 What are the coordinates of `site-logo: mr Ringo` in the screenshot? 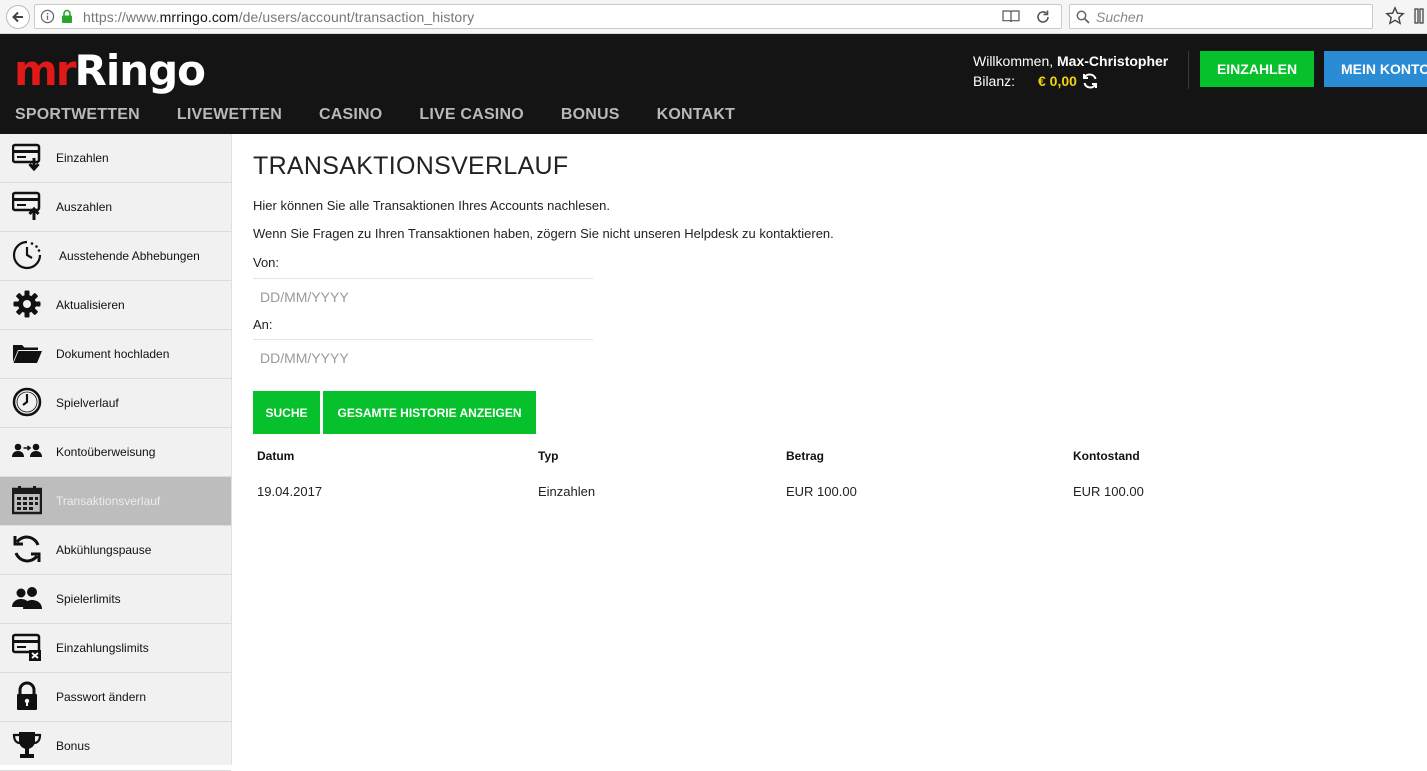 It's located at (110, 67).